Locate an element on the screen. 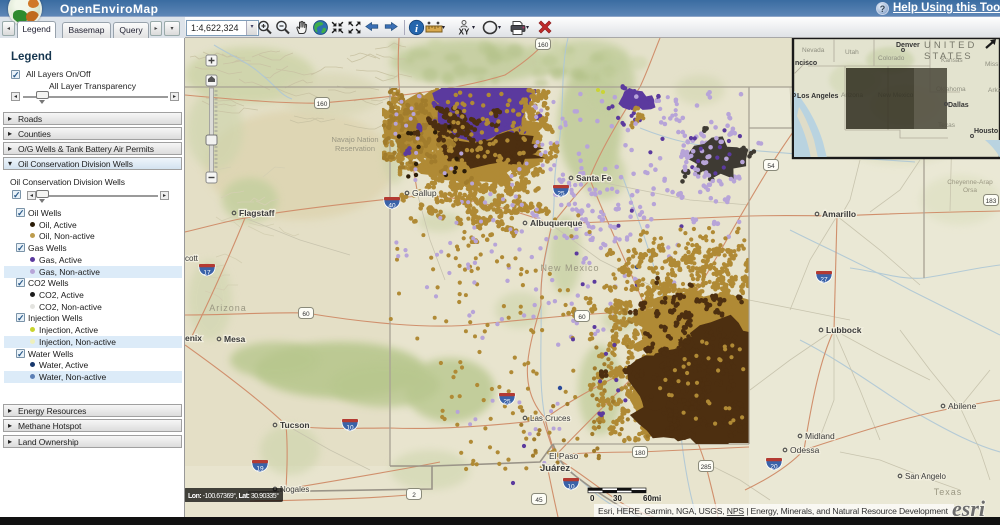 The width and height of the screenshot is (1000, 525). svg-text: XY is located at coordinates (464, 32).